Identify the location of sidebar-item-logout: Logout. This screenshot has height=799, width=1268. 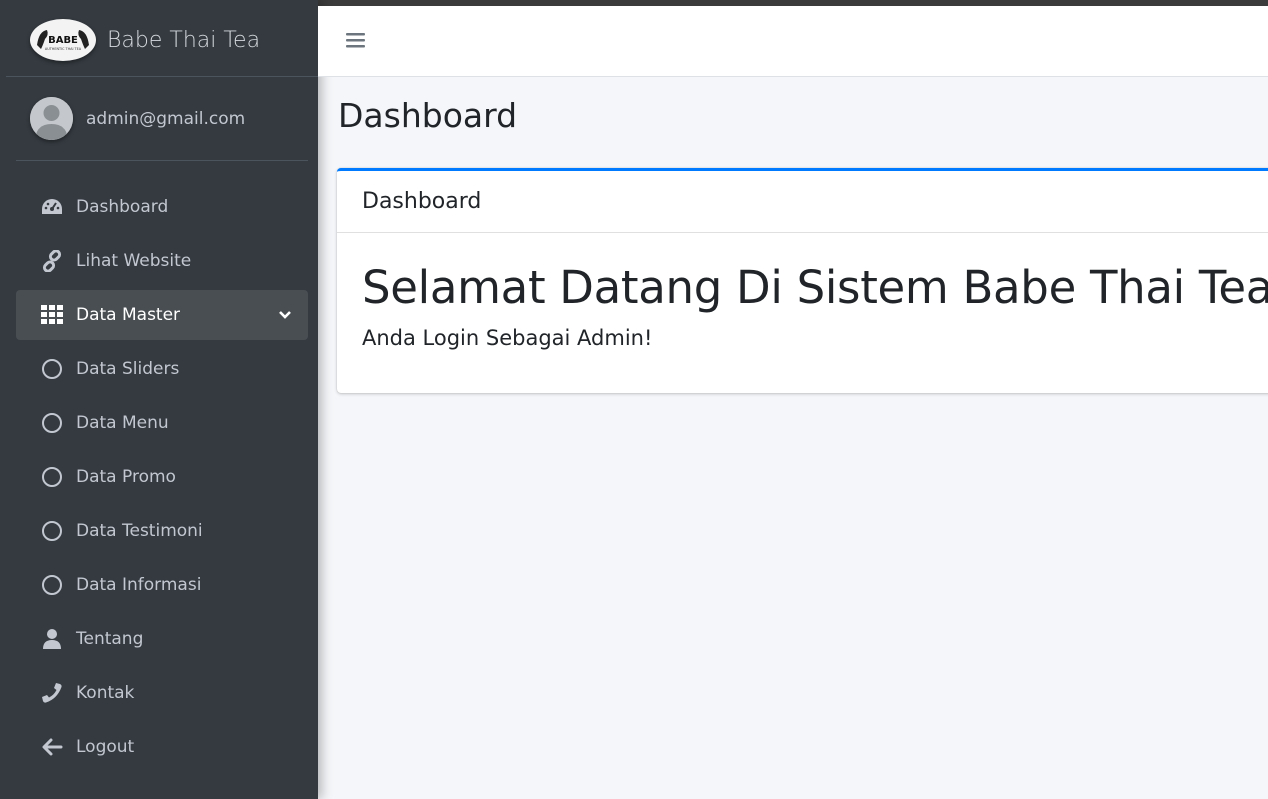
(162, 747).